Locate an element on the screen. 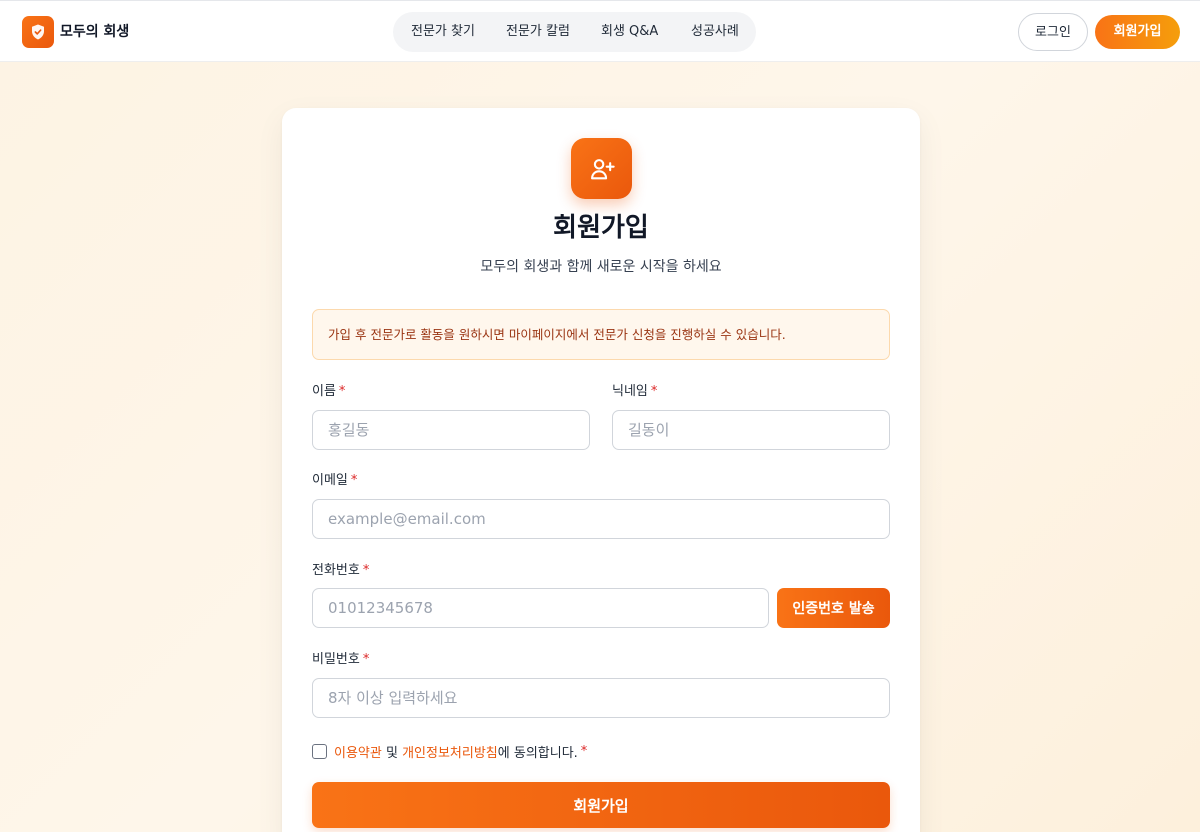 The height and width of the screenshot is (832, 1200). nav-item-find-expert: 전문가 찾기 is located at coordinates (443, 32).